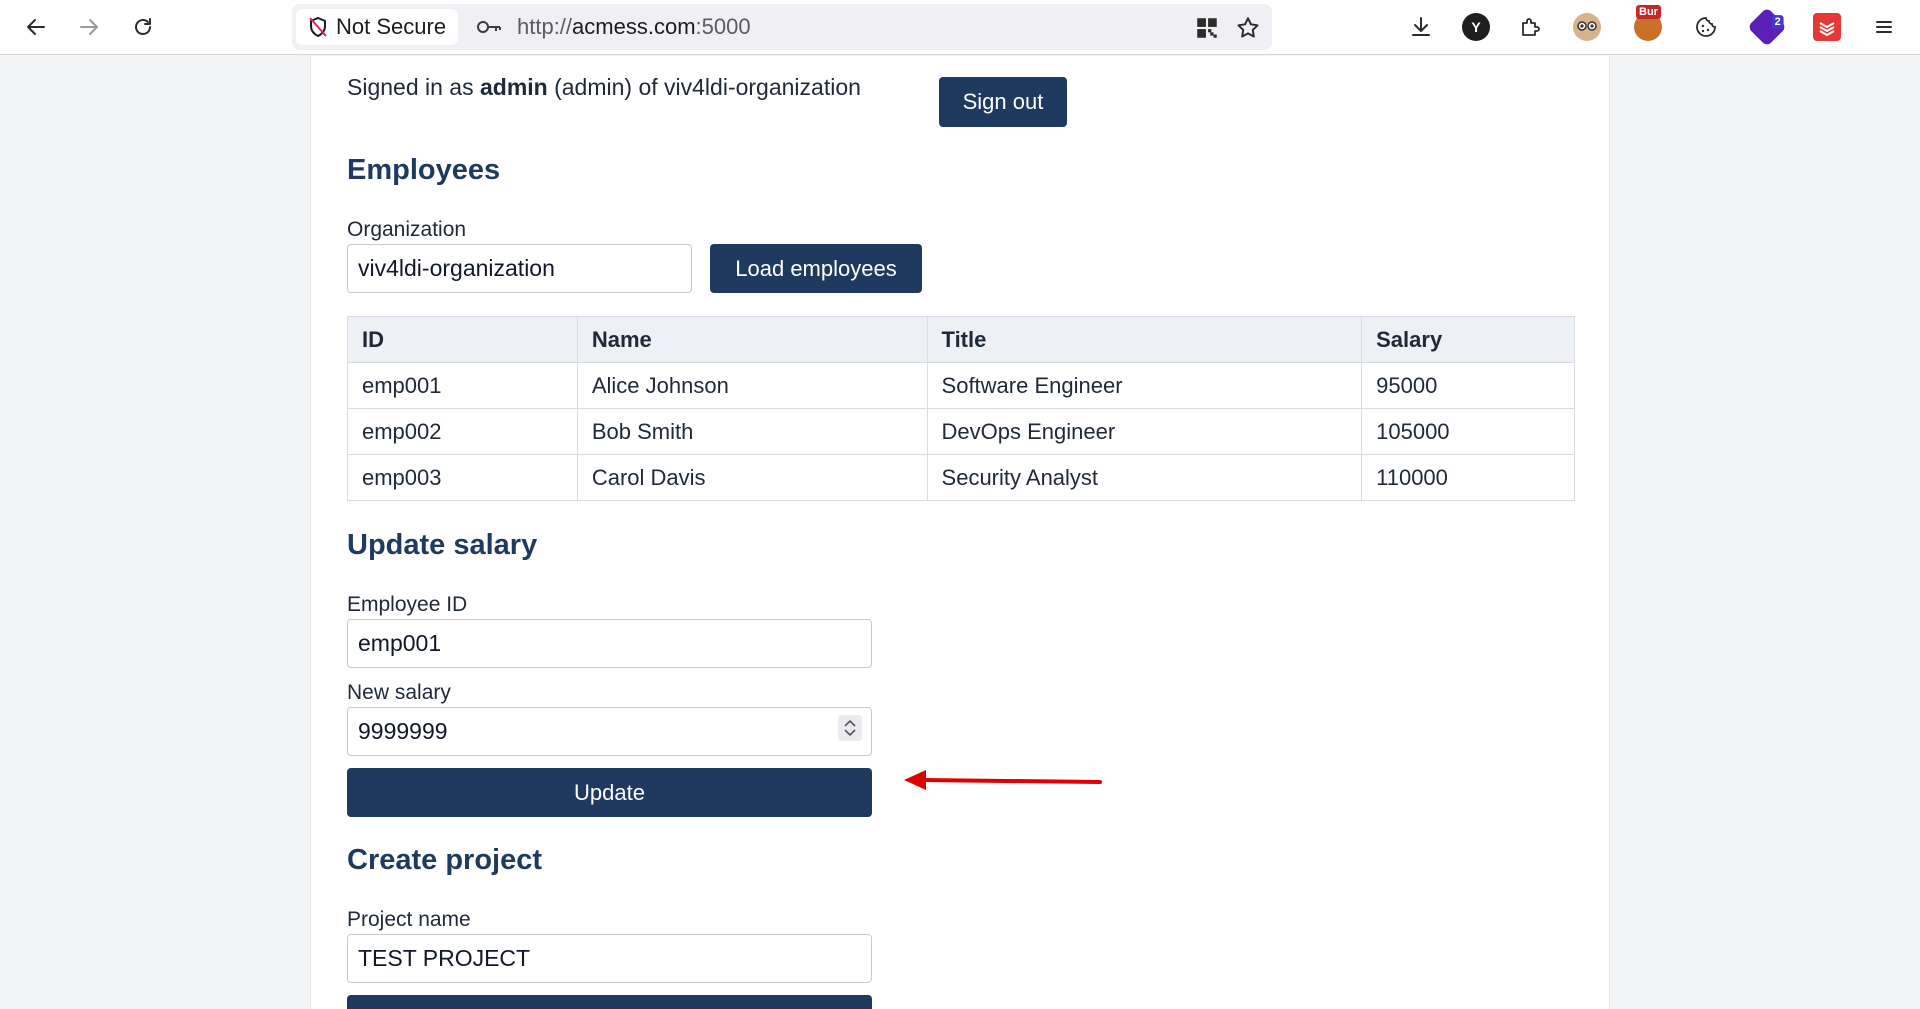 The image size is (1920, 1009). I want to click on security-label: Not Secure, so click(391, 26).